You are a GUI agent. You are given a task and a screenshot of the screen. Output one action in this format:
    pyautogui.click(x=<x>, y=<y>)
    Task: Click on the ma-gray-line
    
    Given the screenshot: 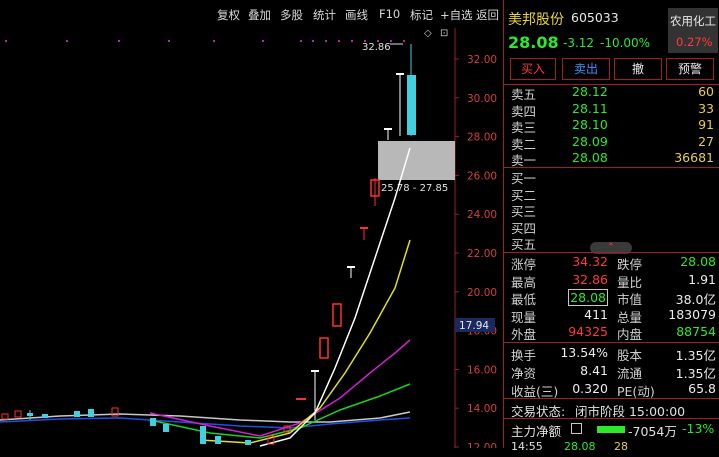 What is the action you would take?
    pyautogui.click(x=205, y=417)
    